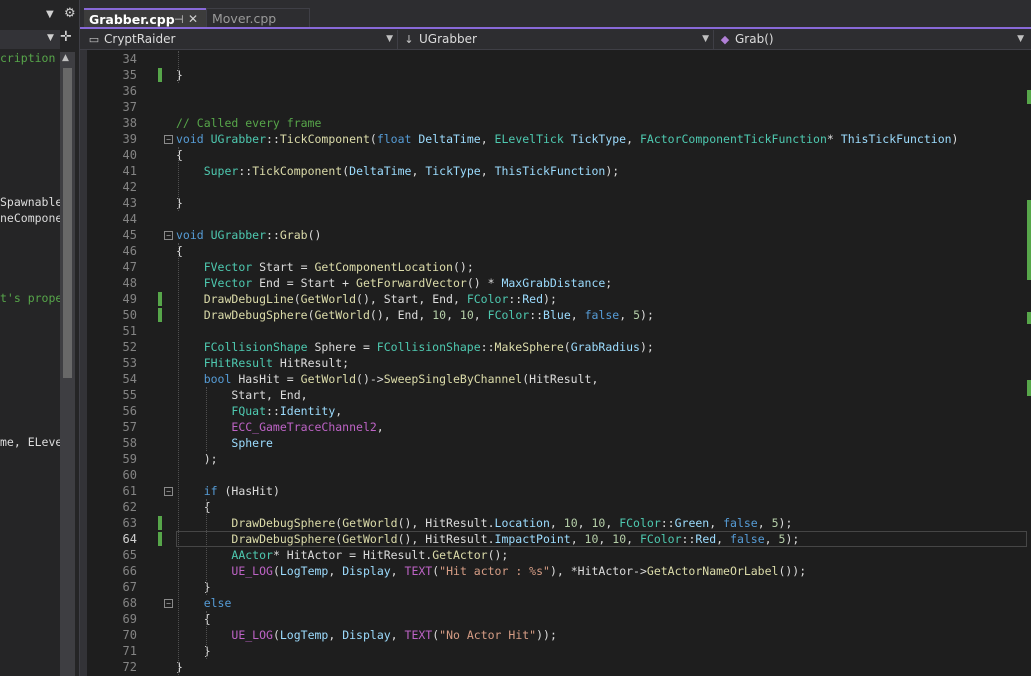 This screenshot has width=1031, height=676. I want to click on scope-dropdown: ↓ UGrabber ▼, so click(558, 39).